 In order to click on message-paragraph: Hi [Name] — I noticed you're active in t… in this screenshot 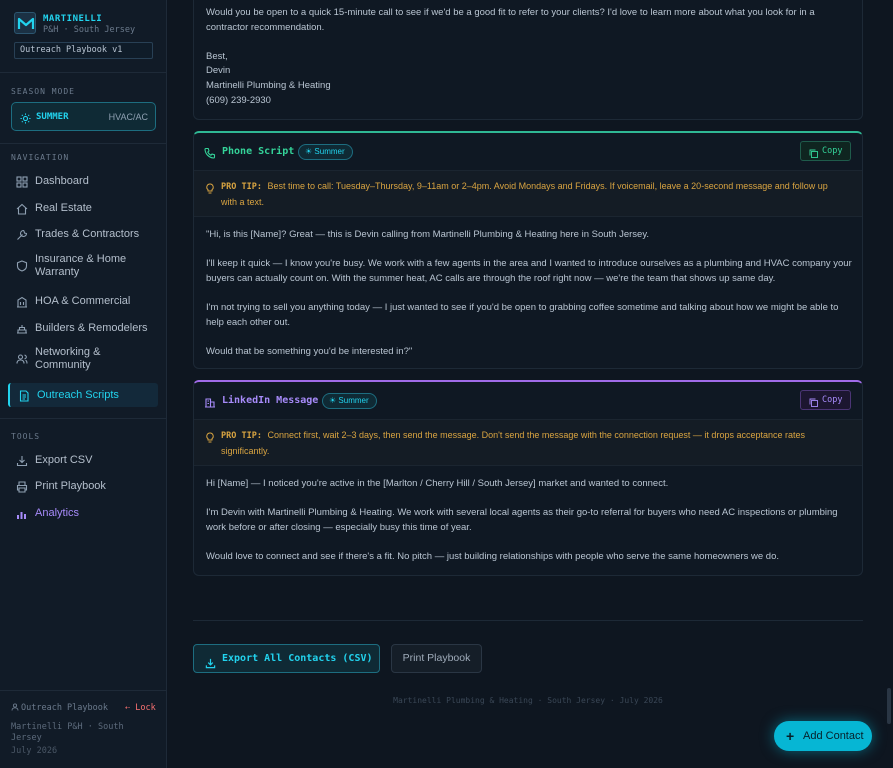, I will do `click(437, 483)`.